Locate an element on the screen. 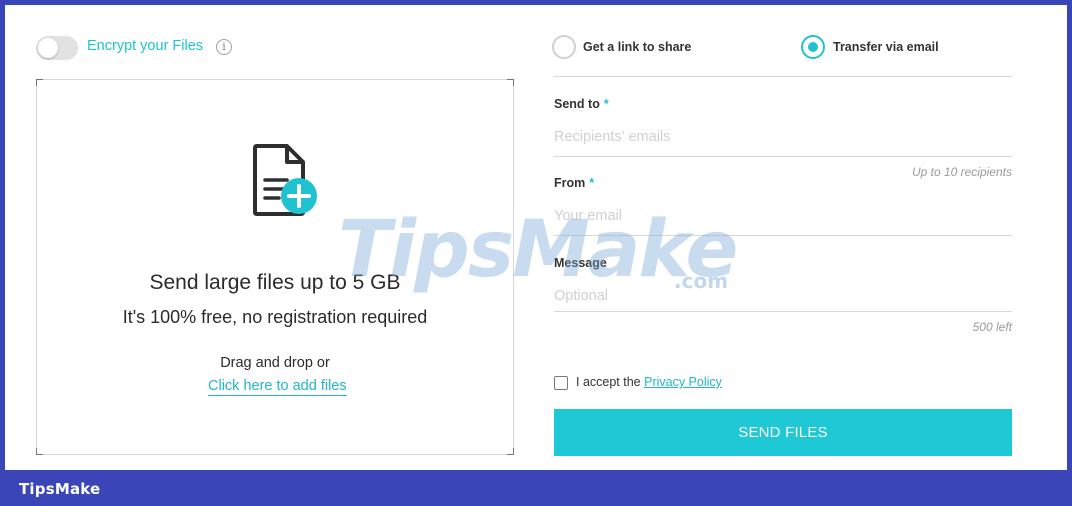 This screenshot has height=506, width=1072. from-label: From * is located at coordinates (574, 183).